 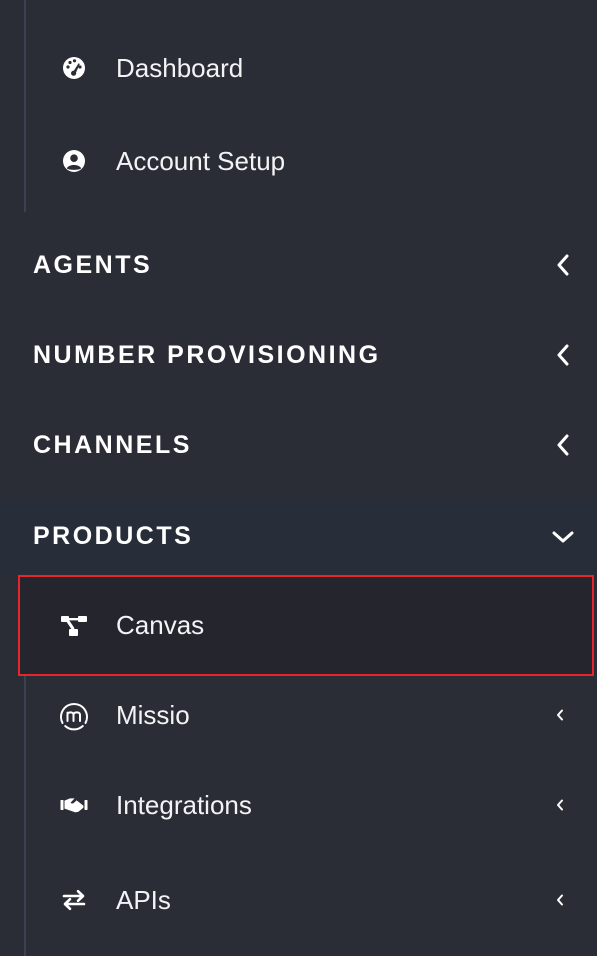 What do you see at coordinates (143, 899) in the screenshot?
I see `menu-item-label: APIs` at bounding box center [143, 899].